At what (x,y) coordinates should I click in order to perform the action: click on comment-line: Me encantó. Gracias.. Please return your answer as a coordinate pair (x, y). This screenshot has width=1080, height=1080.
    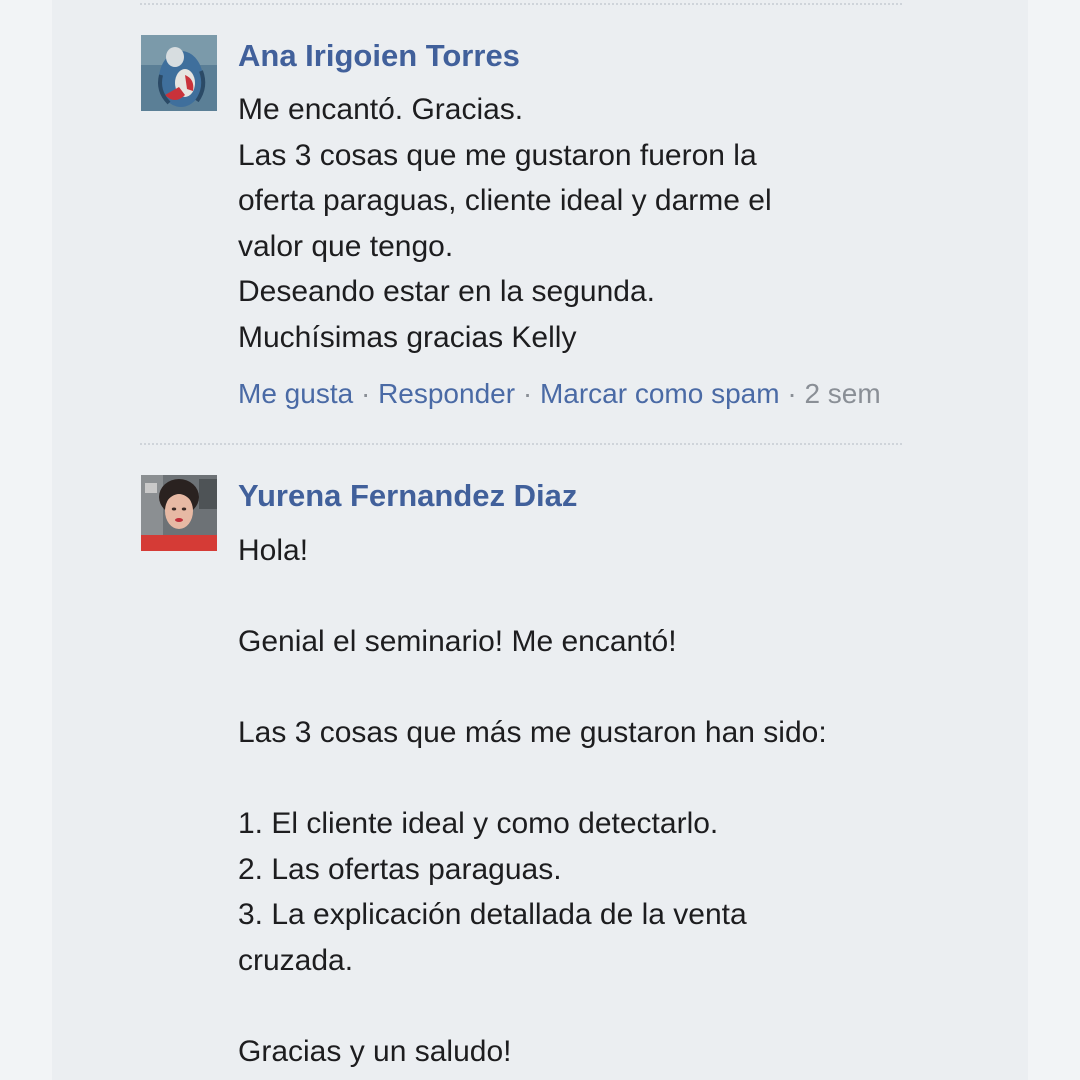
    Looking at the image, I should click on (381, 109).